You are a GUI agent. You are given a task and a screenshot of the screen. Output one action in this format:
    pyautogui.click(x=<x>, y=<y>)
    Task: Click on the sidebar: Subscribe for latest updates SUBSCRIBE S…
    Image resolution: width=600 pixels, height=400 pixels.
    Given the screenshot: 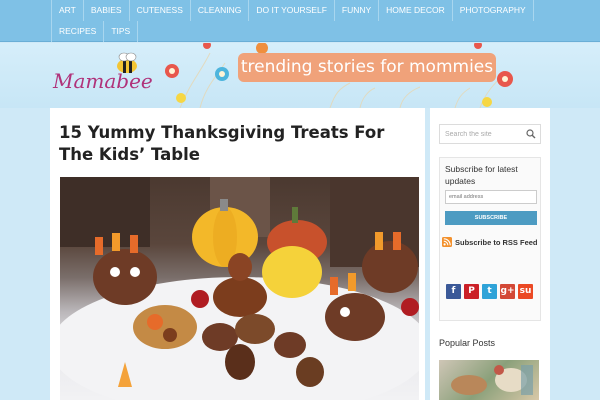 What is the action you would take?
    pyautogui.click(x=490, y=254)
    